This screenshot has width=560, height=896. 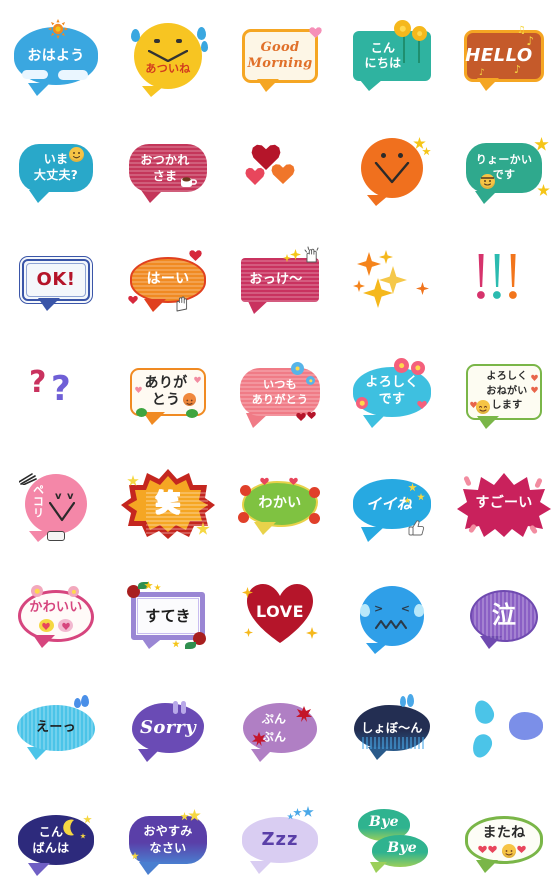 I want to click on sticker-matane: またね, so click(x=504, y=844).